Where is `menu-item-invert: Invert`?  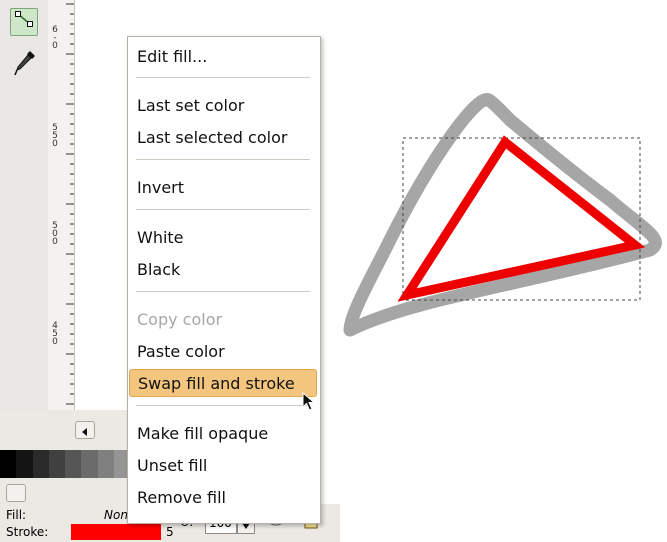
menu-item-invert: Invert is located at coordinates (223, 187).